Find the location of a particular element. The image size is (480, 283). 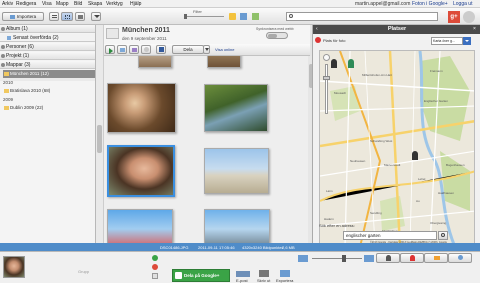

map-pin-icon is located at coordinates (412, 258).